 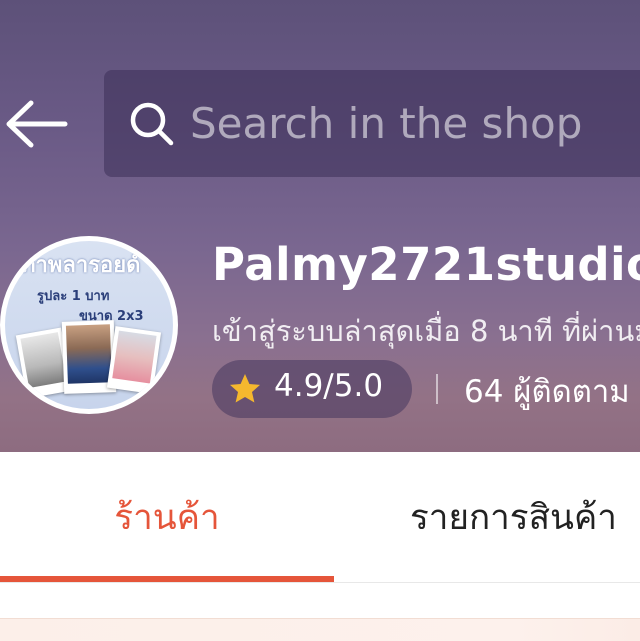 I want to click on star-icon, so click(x=245, y=388).